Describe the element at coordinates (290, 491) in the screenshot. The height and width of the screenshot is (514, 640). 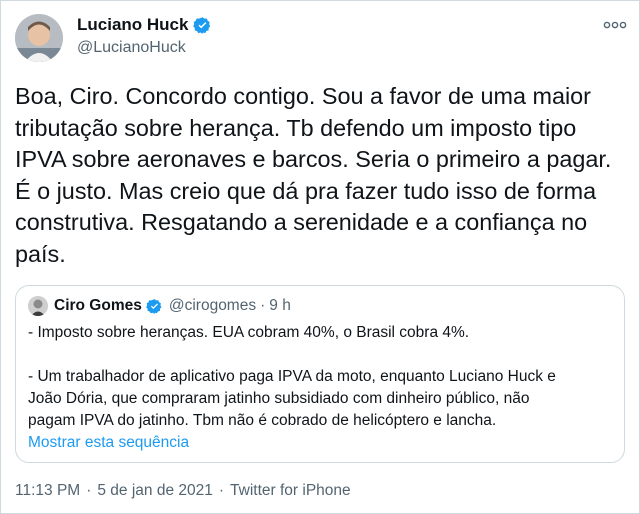
I see `tweet-source: Twitter for iPhone` at that location.